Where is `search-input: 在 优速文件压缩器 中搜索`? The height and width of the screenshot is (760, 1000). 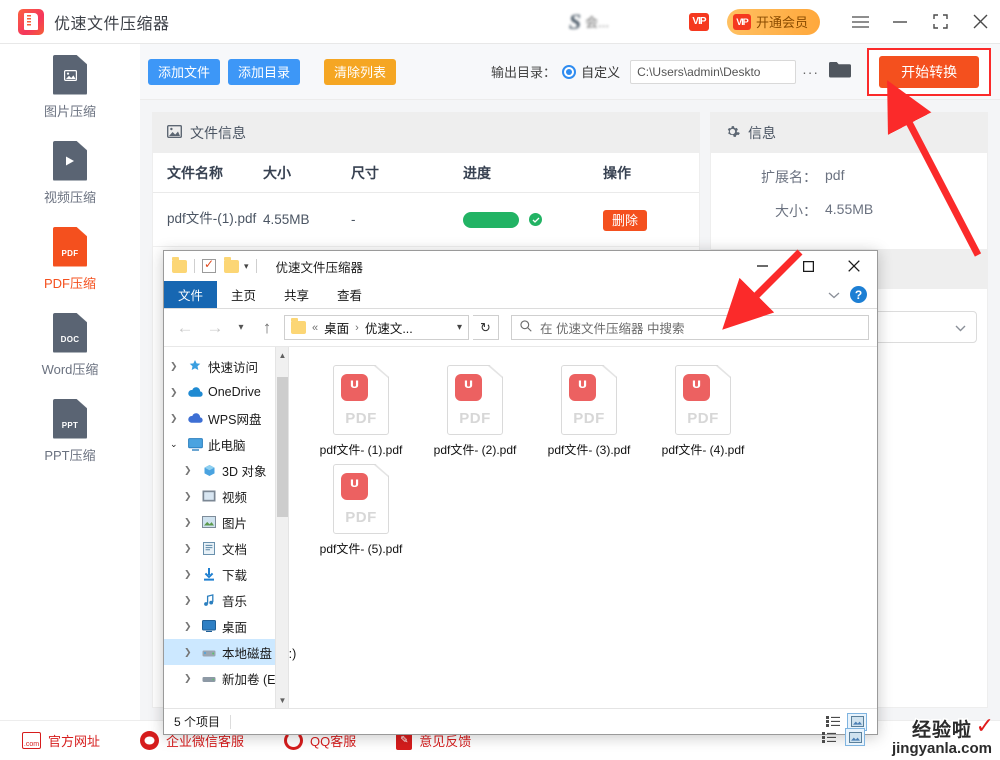
search-input: 在 优速文件压缩器 中搜索 is located at coordinates (690, 327).